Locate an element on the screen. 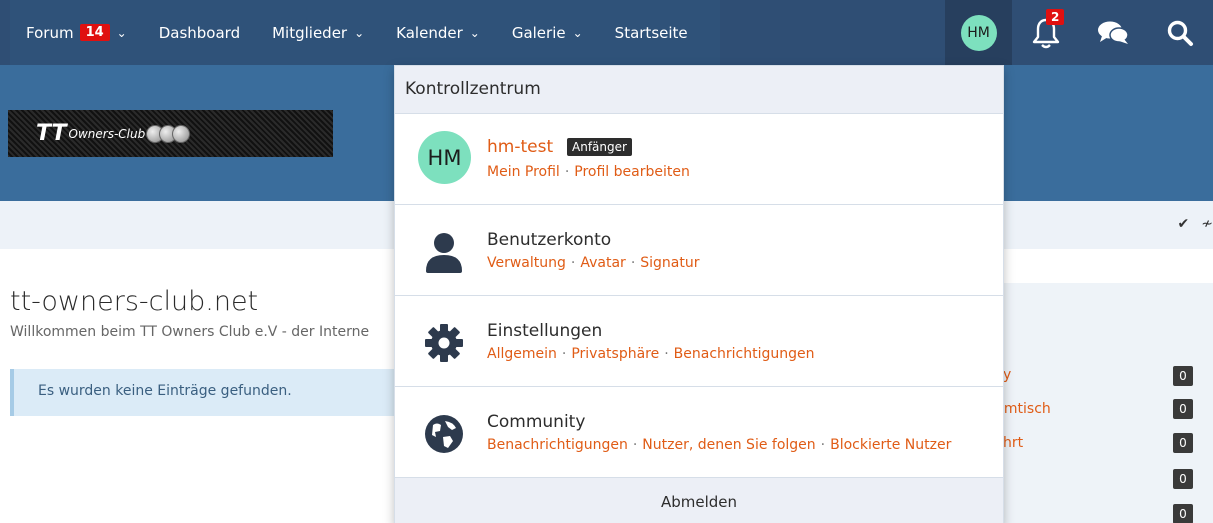 Image resolution: width=1213 pixels, height=523 pixels. account-management-link: Verwaltung is located at coordinates (526, 263).